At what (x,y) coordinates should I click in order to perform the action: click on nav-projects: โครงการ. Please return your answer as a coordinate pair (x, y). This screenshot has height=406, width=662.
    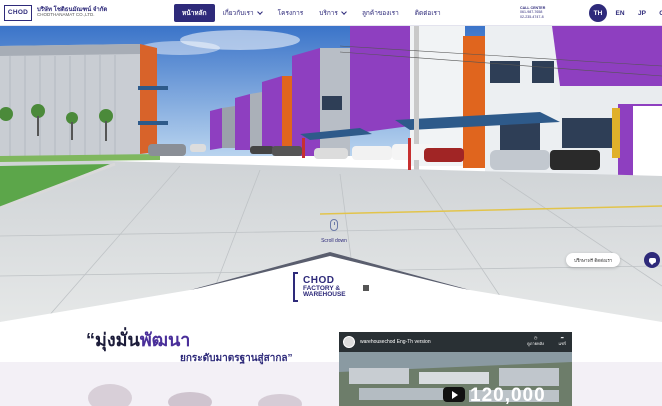
    Looking at the image, I should click on (291, 13).